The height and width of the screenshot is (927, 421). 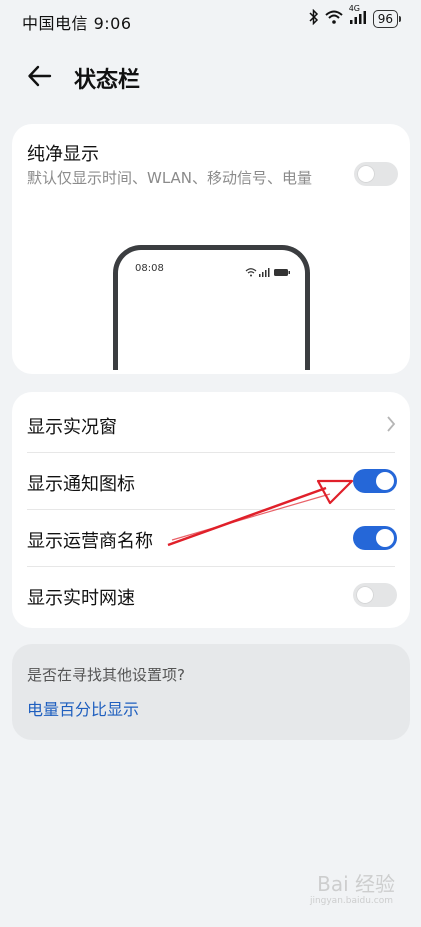 I want to click on page-title: 状态栏, so click(x=107, y=80).